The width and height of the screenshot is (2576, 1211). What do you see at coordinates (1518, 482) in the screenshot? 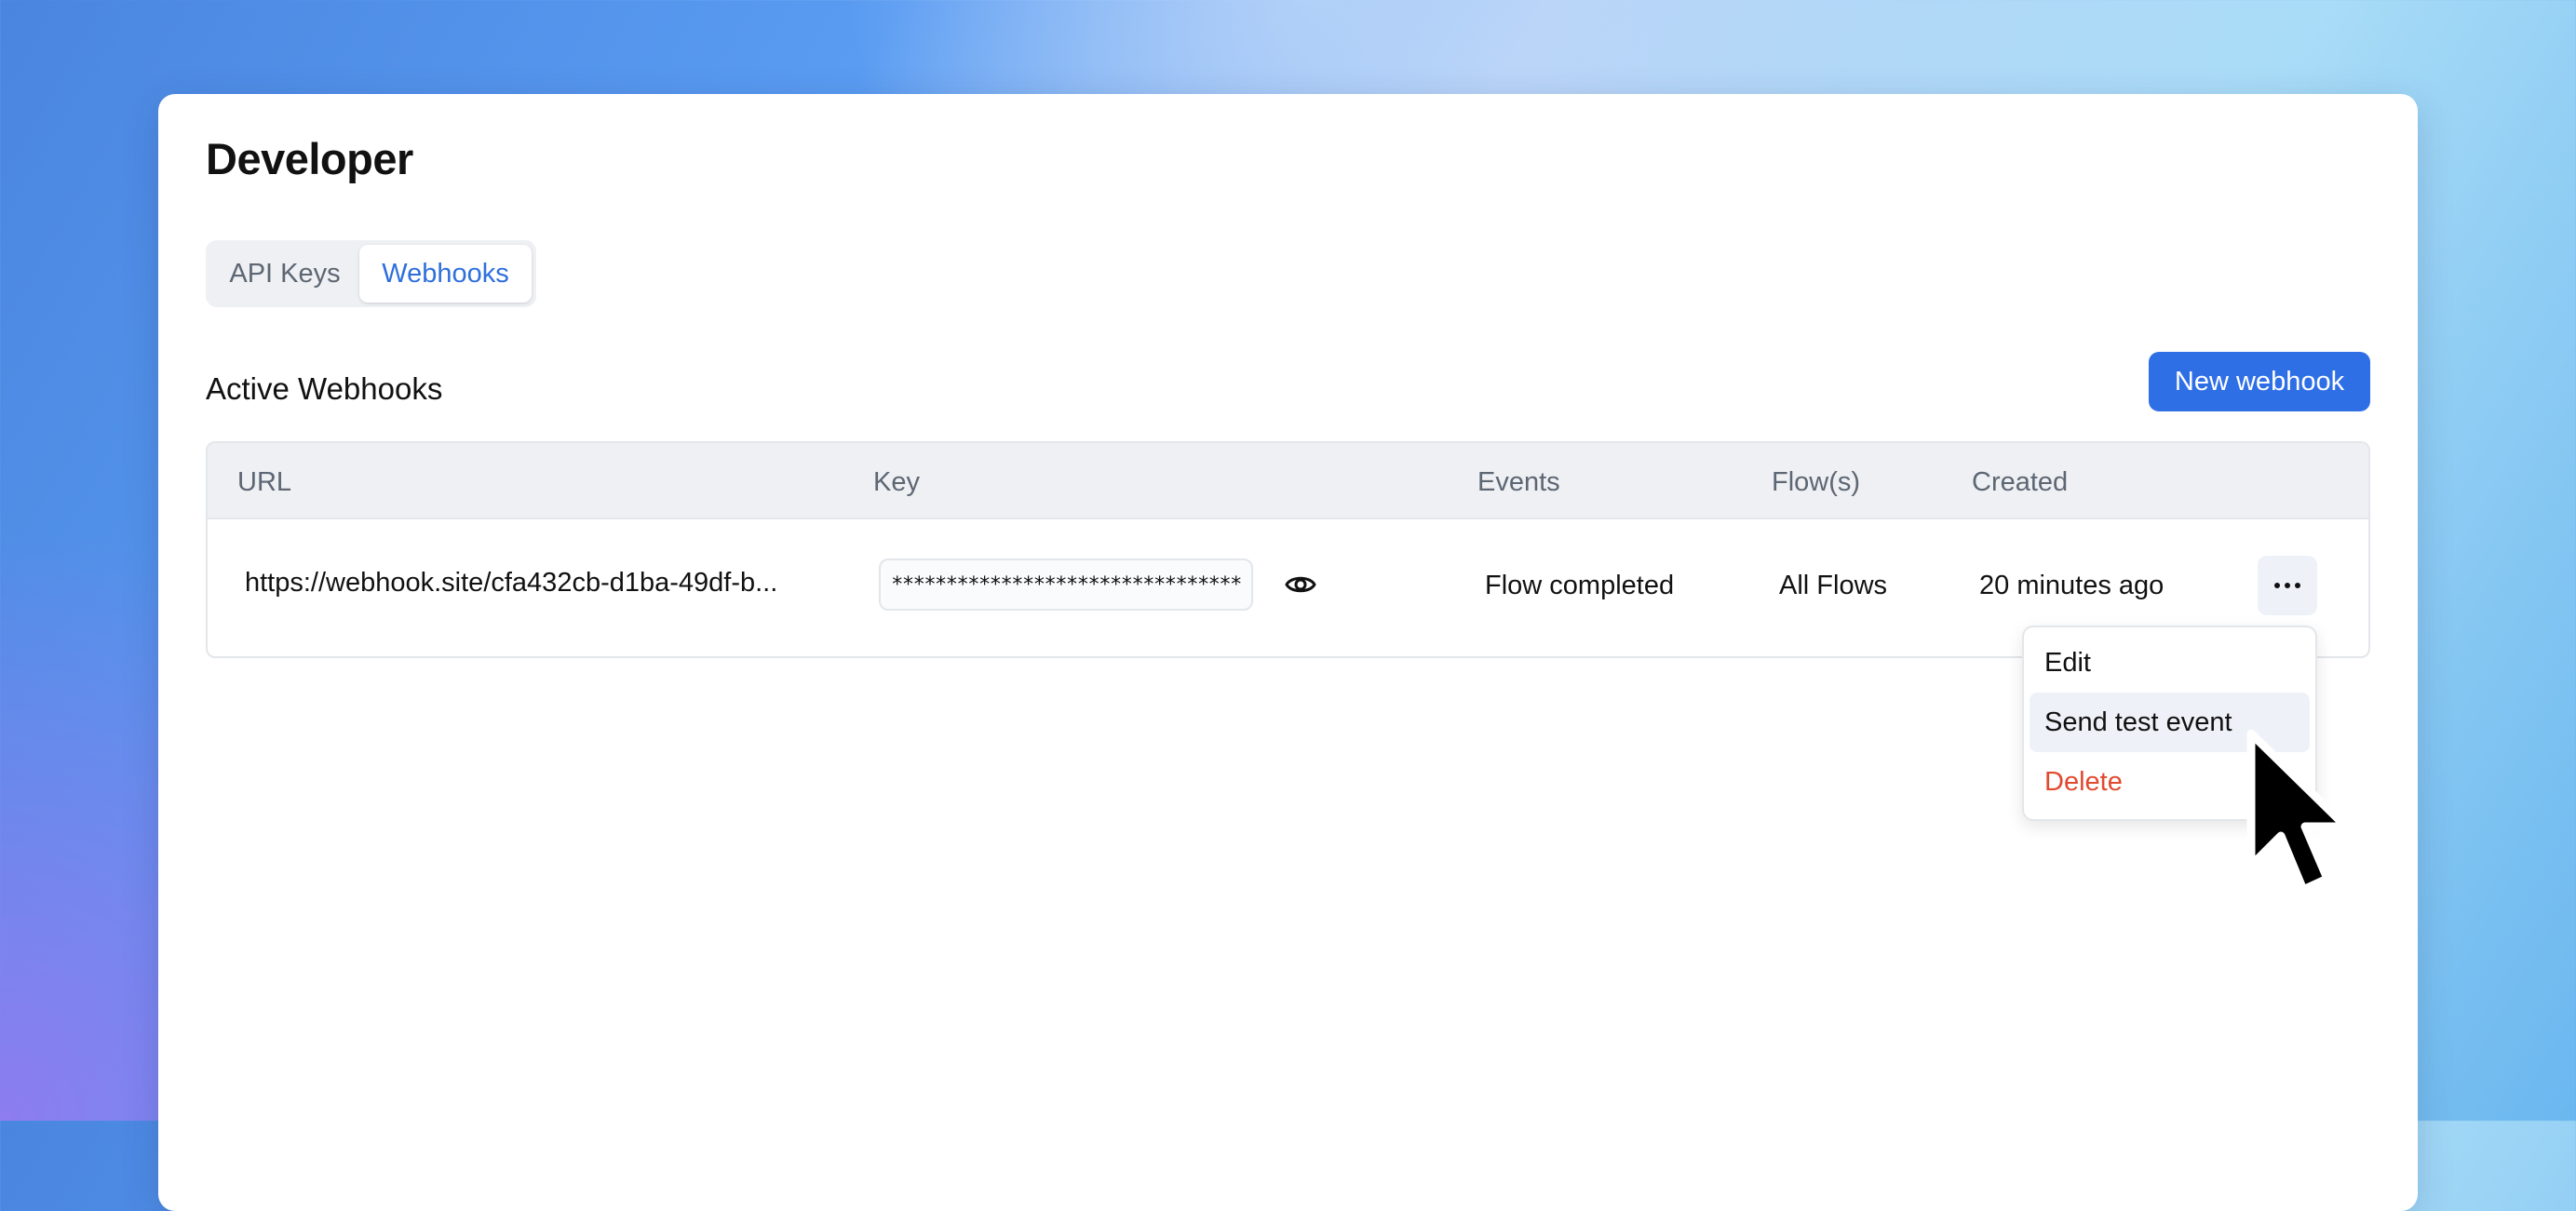
I see `column-header-events: Events` at bounding box center [1518, 482].